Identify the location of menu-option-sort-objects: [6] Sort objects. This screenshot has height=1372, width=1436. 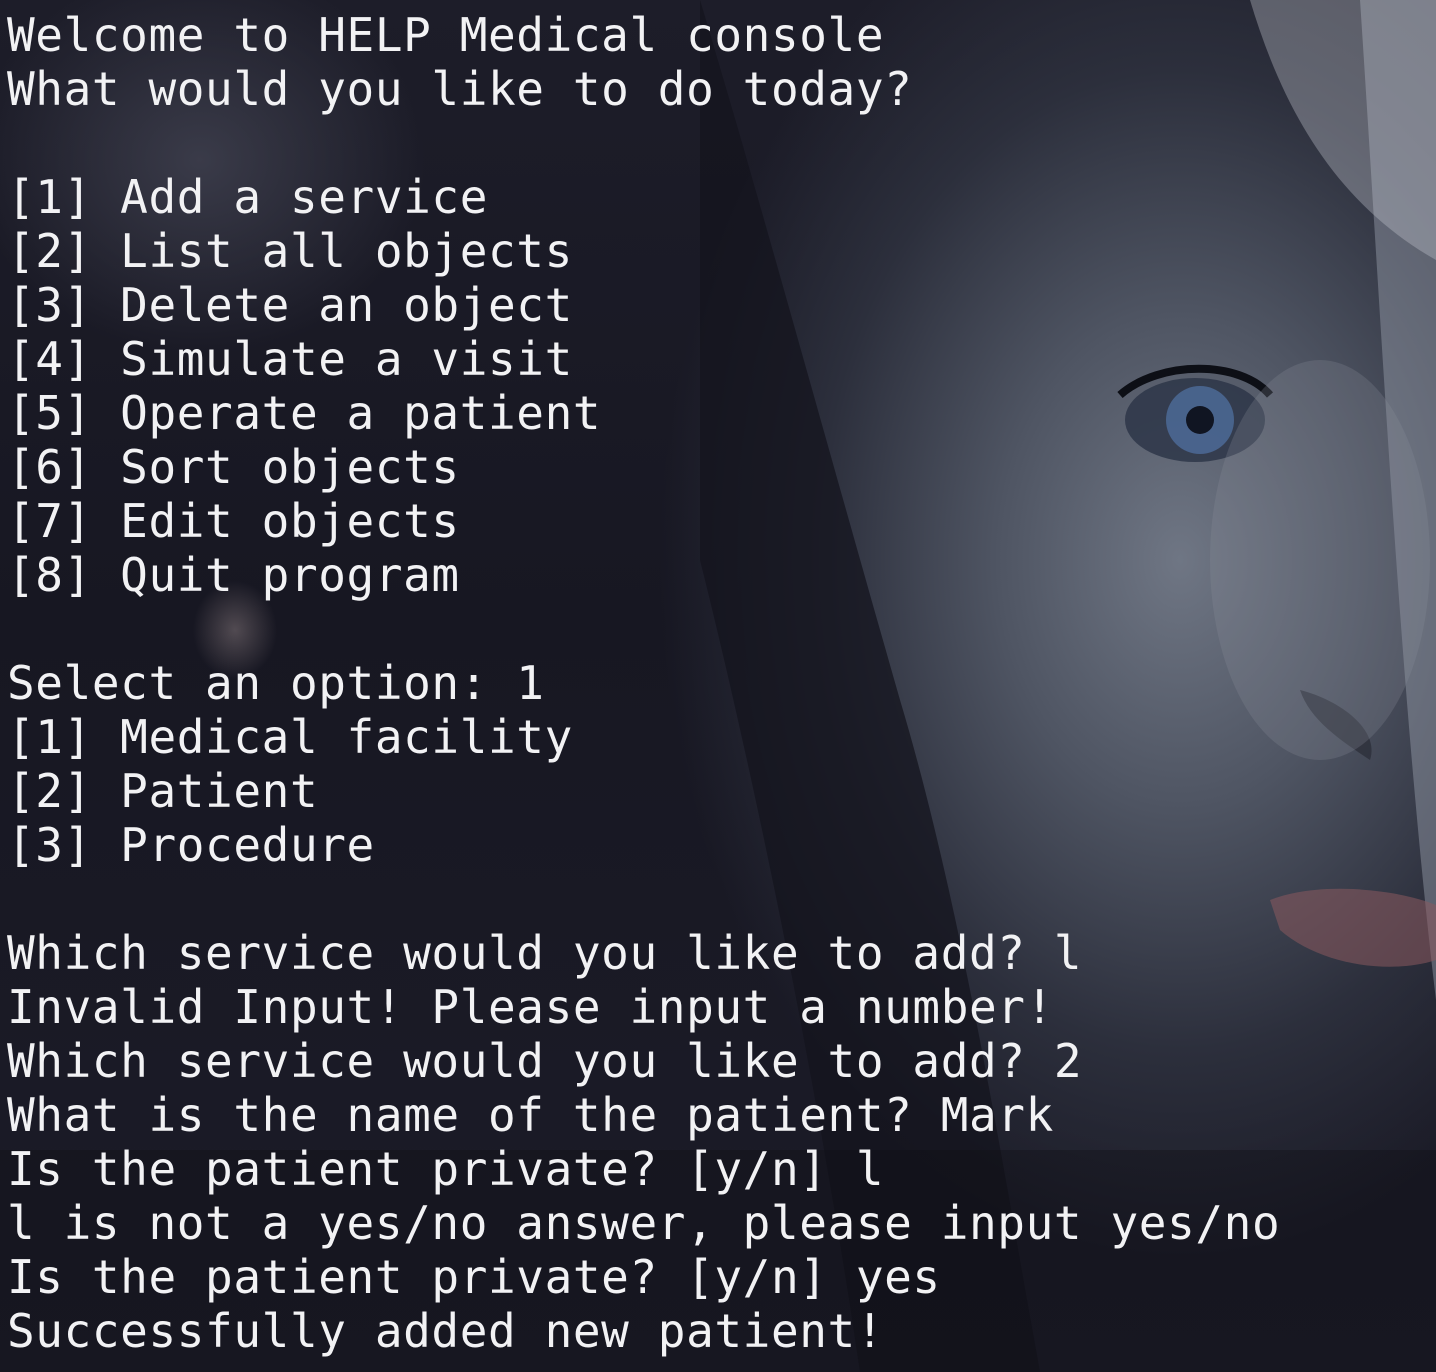
(233, 467).